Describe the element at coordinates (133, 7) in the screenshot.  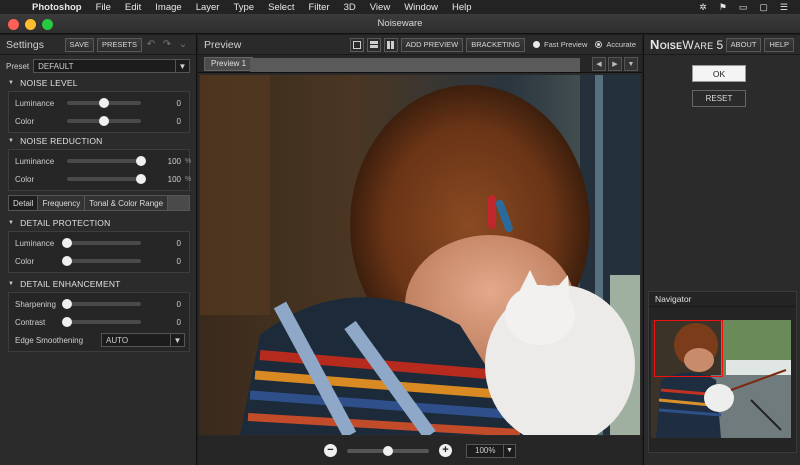
I see `menu-edit: Edit` at that location.